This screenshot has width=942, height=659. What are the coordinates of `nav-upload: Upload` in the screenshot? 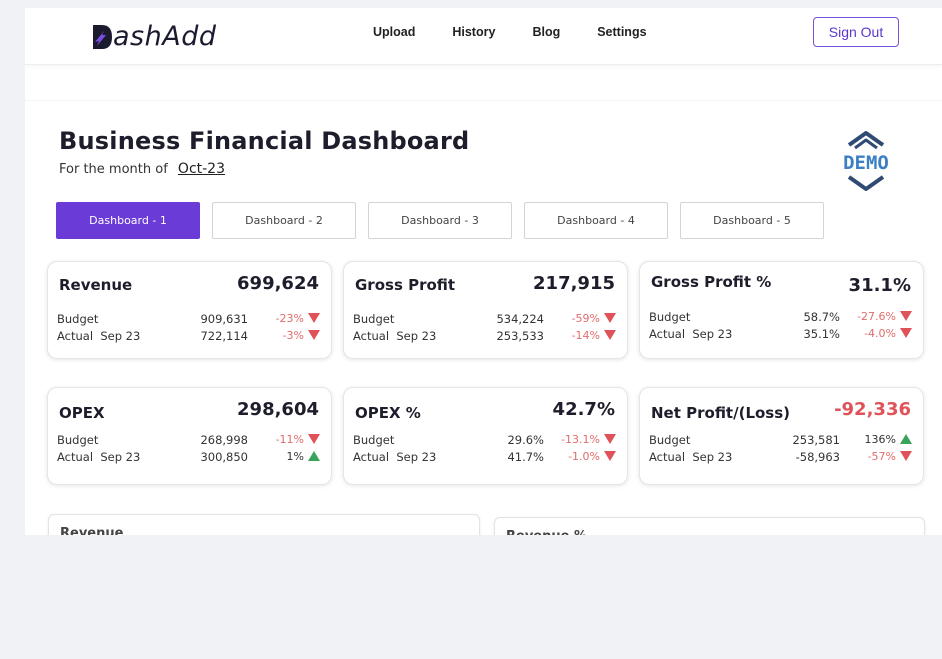 It's located at (394, 32).